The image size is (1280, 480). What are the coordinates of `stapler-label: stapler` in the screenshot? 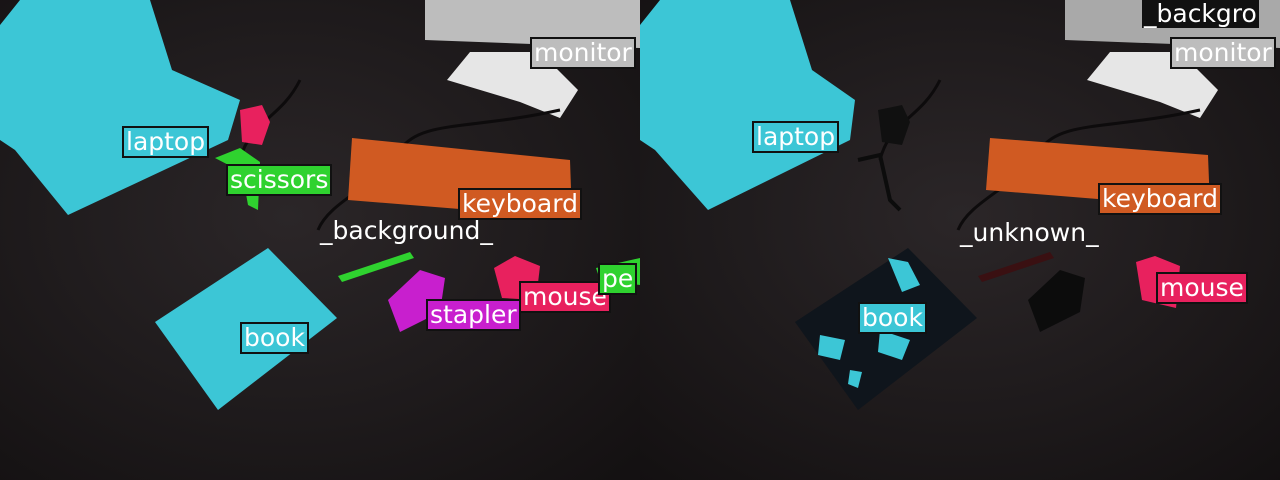 It's located at (473, 315).